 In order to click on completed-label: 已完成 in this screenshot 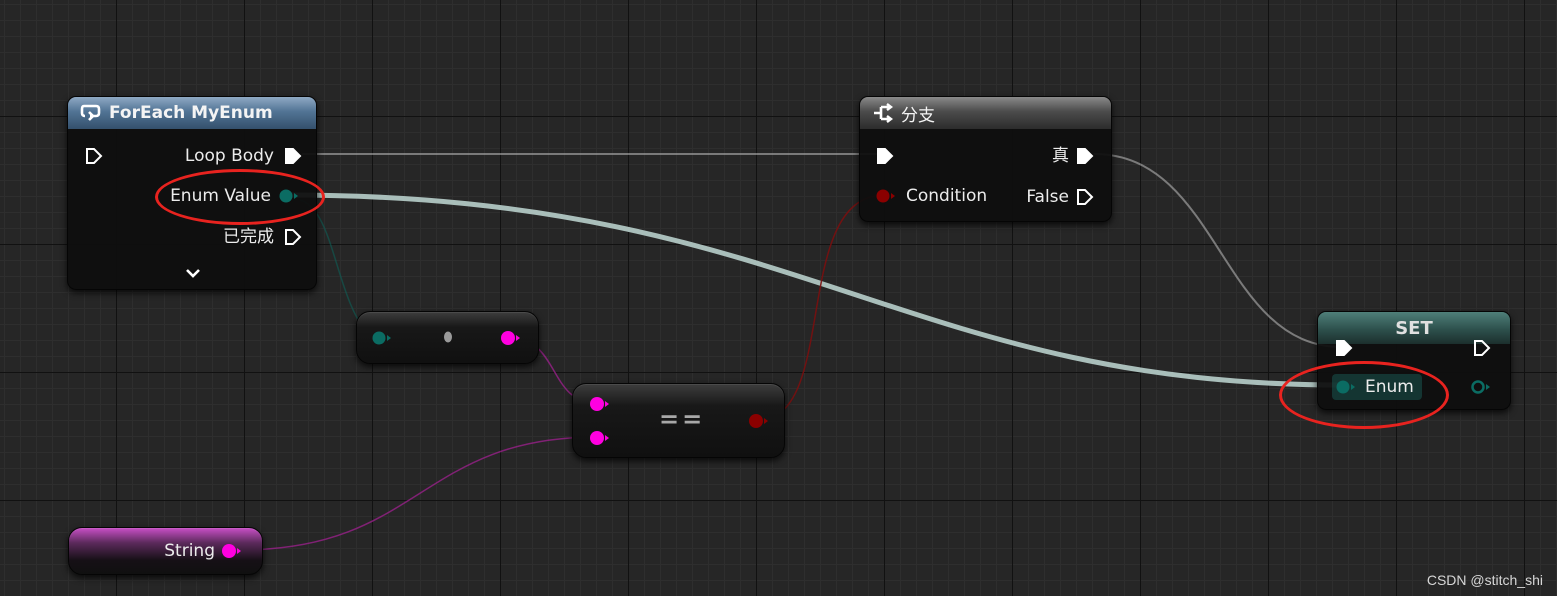, I will do `click(248, 237)`.